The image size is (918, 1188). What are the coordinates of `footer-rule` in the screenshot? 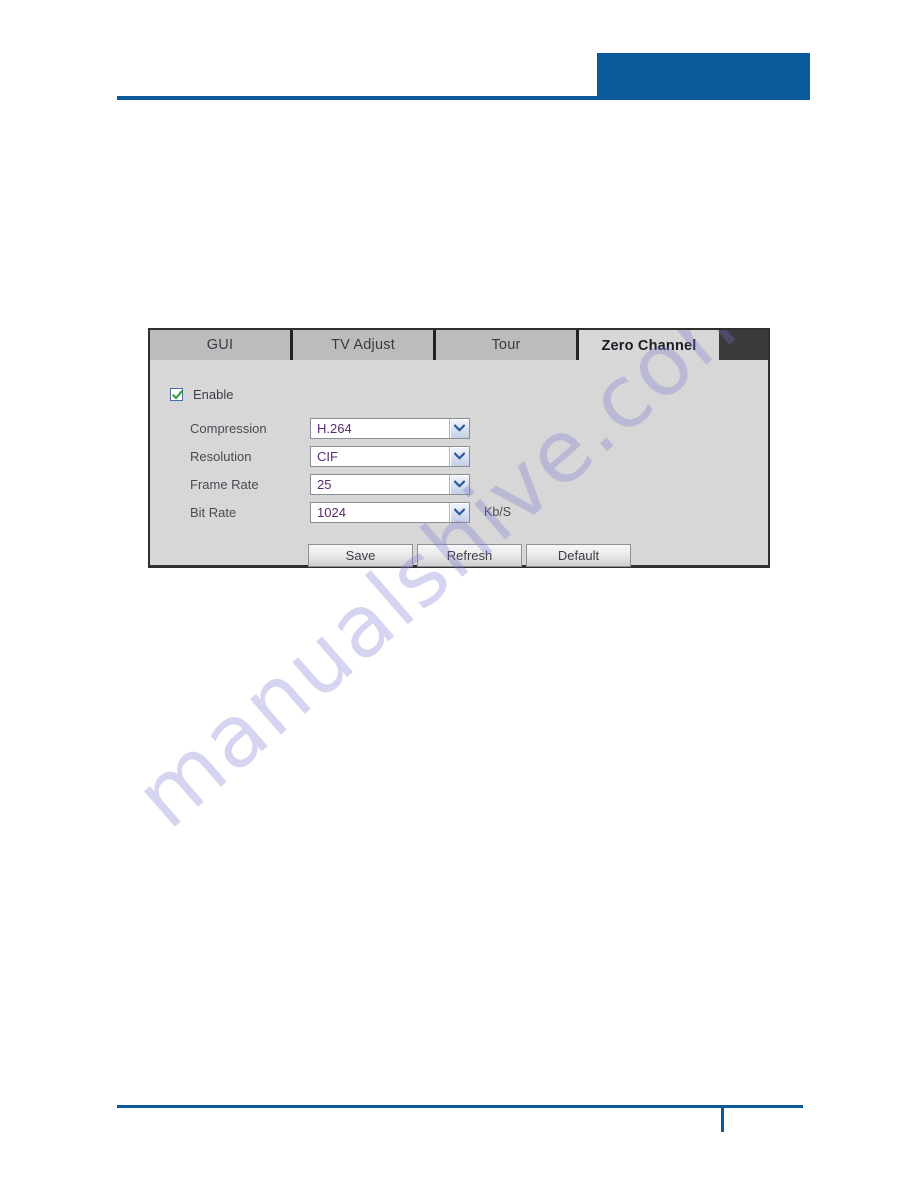 It's located at (460, 1106).